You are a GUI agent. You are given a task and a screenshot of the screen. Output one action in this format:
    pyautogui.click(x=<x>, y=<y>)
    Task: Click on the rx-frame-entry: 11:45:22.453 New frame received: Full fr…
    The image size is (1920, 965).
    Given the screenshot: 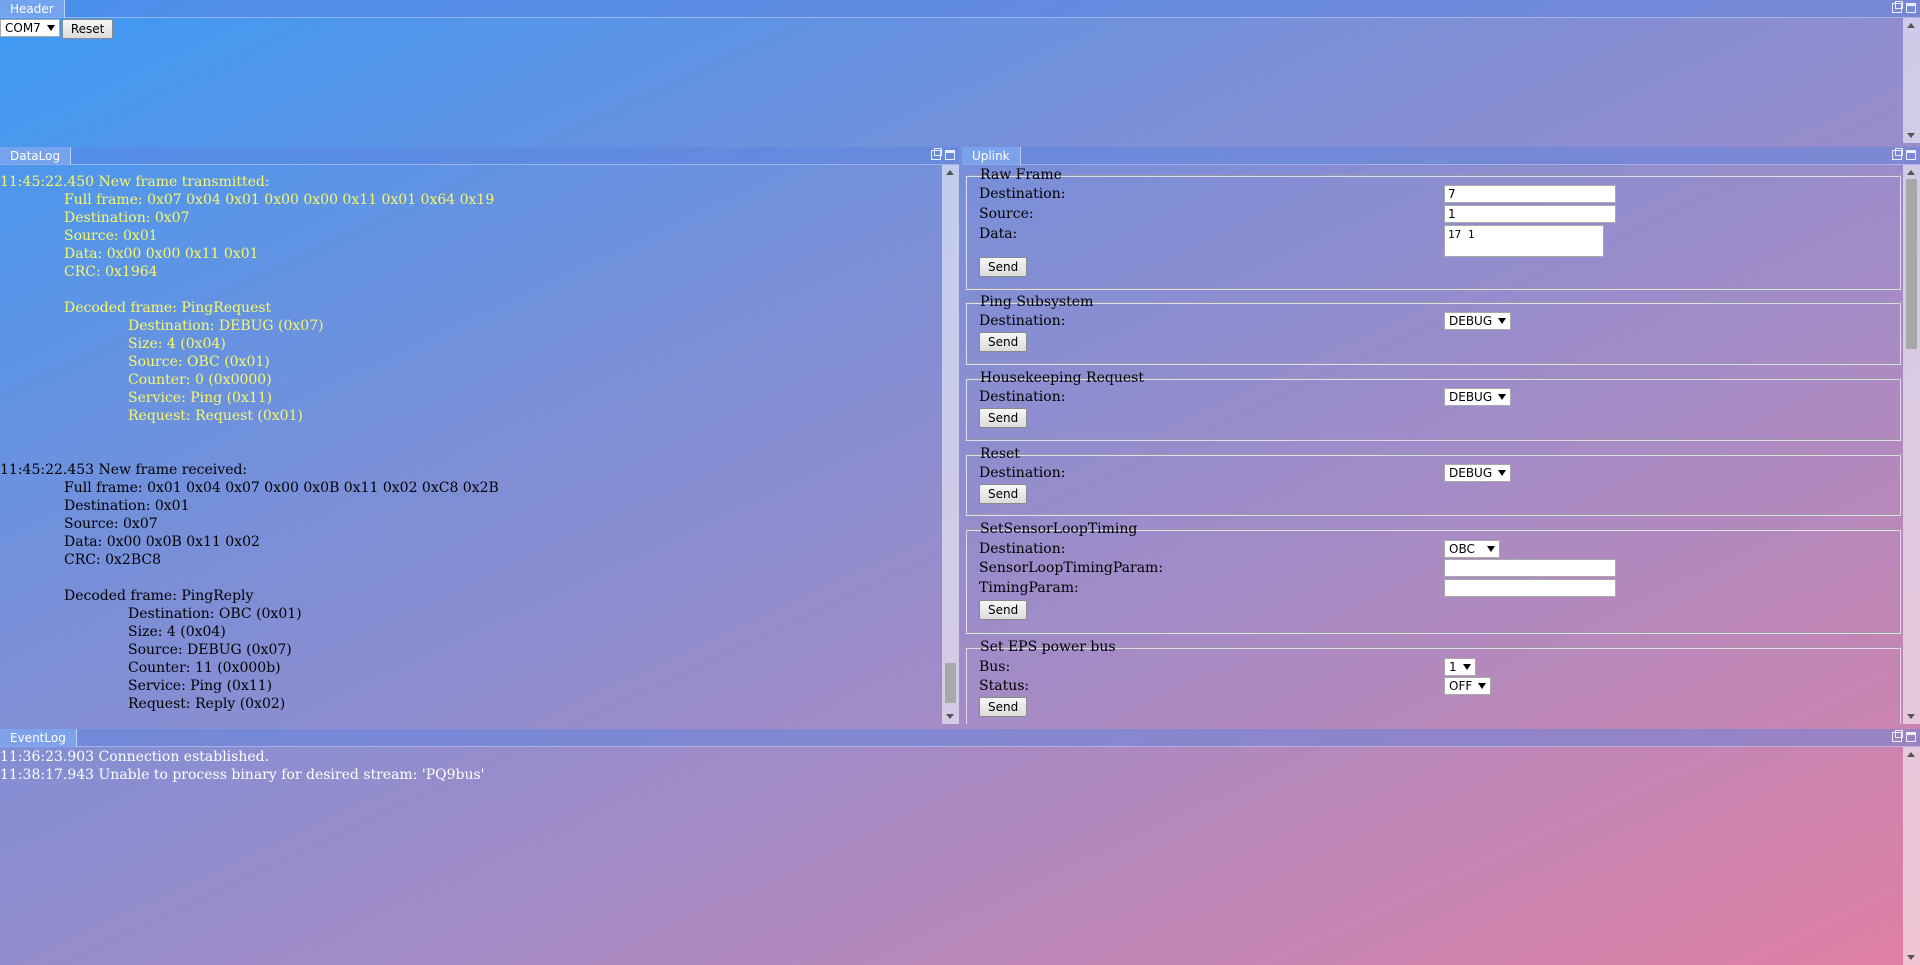 What is the action you would take?
    pyautogui.click(x=470, y=587)
    